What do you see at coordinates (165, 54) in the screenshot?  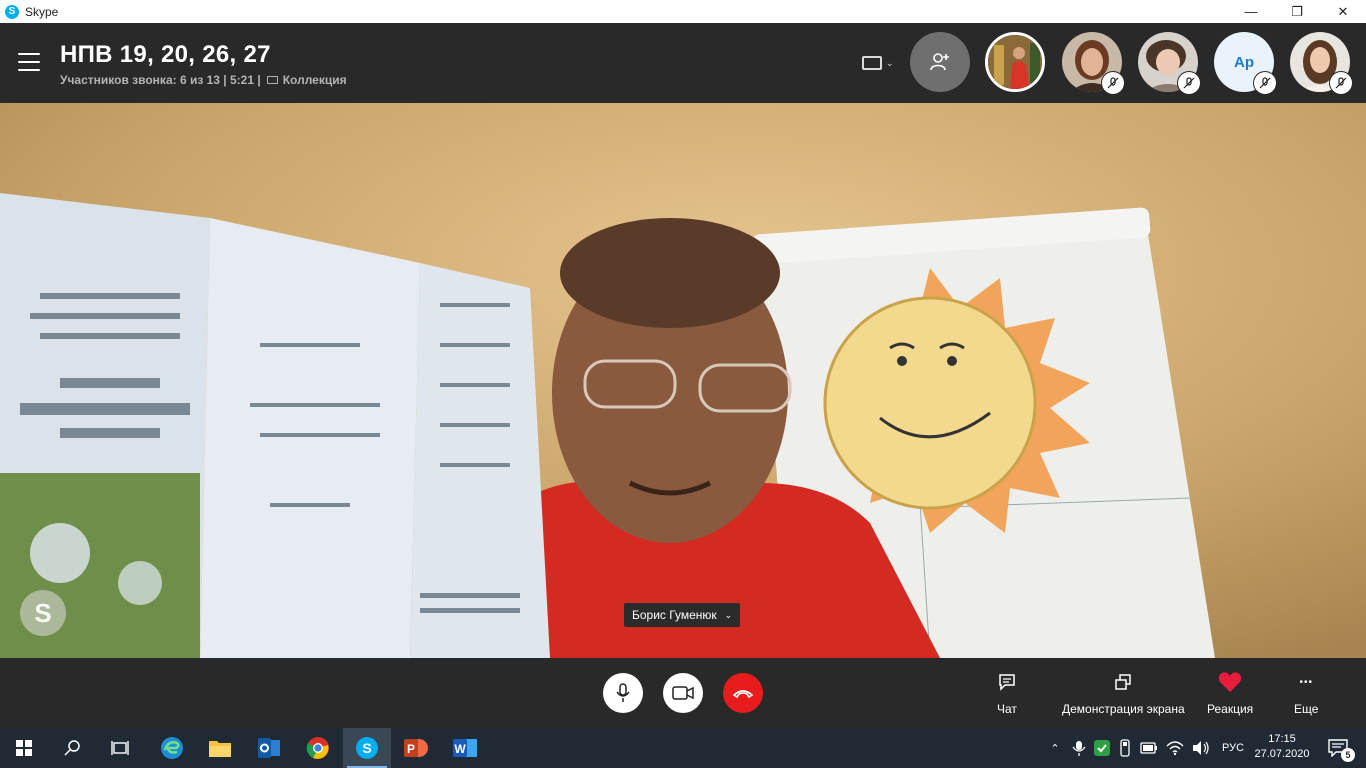 I see `call-title: НПВ 19, 20, 26, 27` at bounding box center [165, 54].